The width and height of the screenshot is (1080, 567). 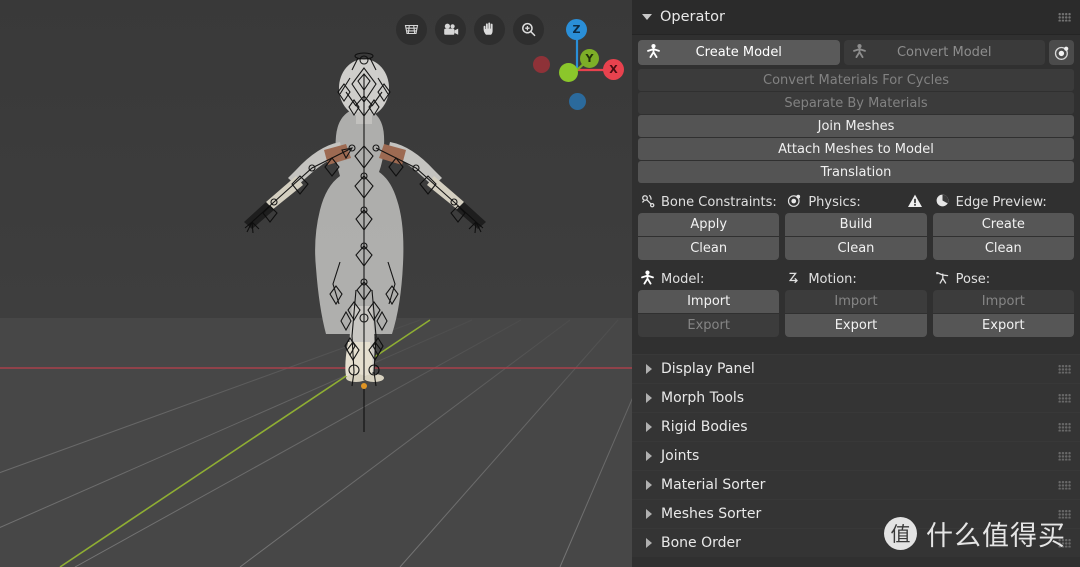 I want to click on pose-io-label: Pose:, so click(x=973, y=279).